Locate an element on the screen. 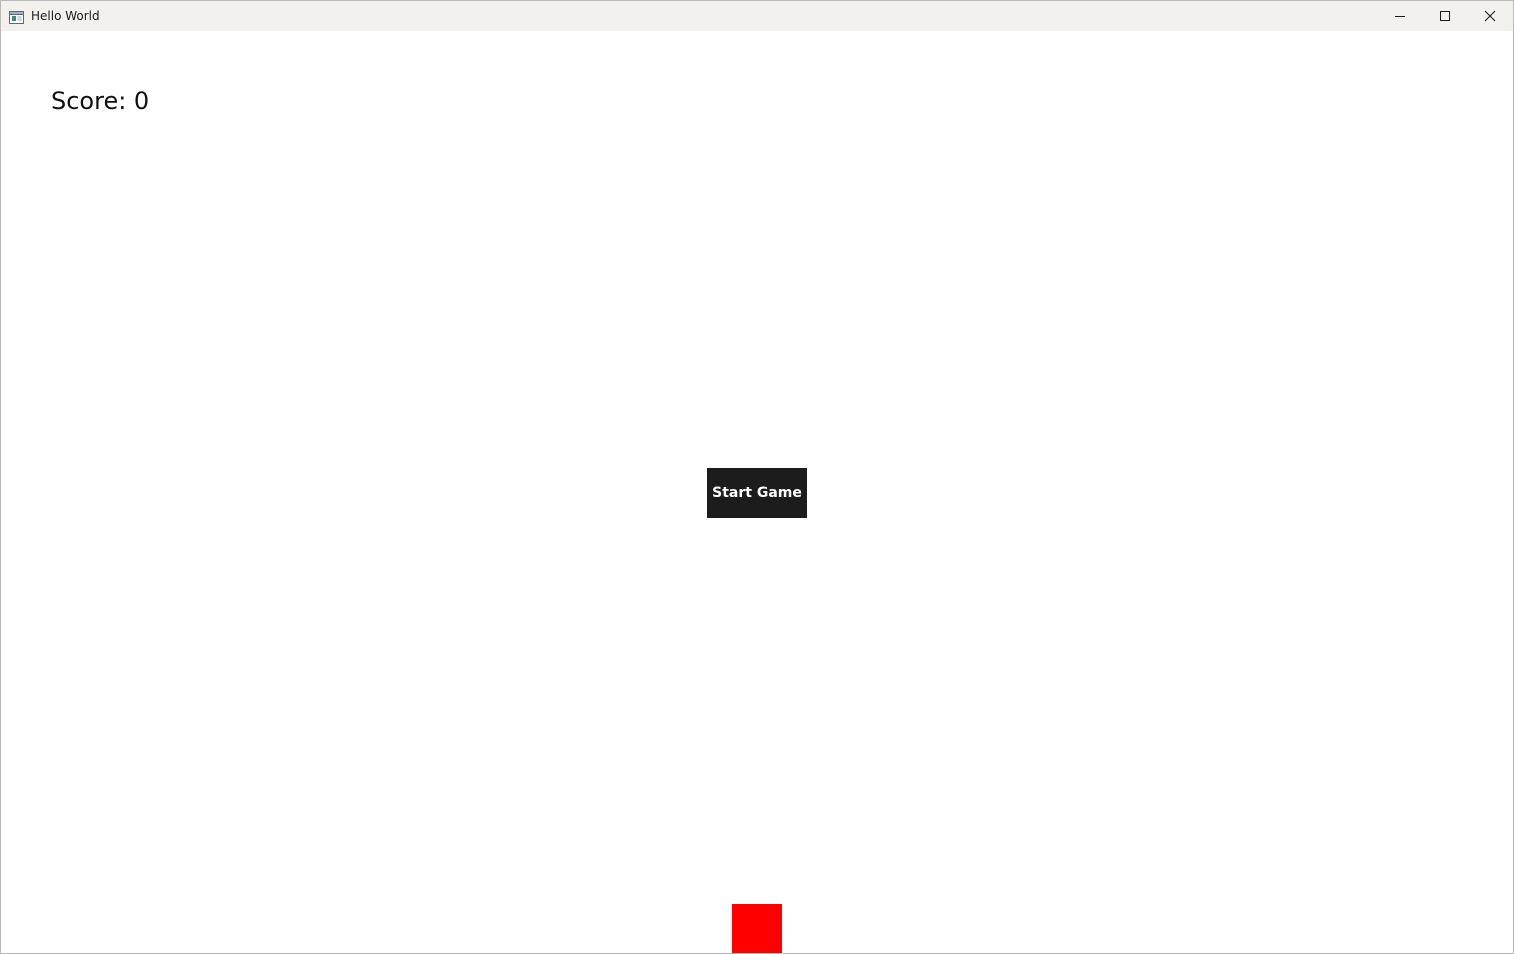  minimize-button is located at coordinates (1400, 16).